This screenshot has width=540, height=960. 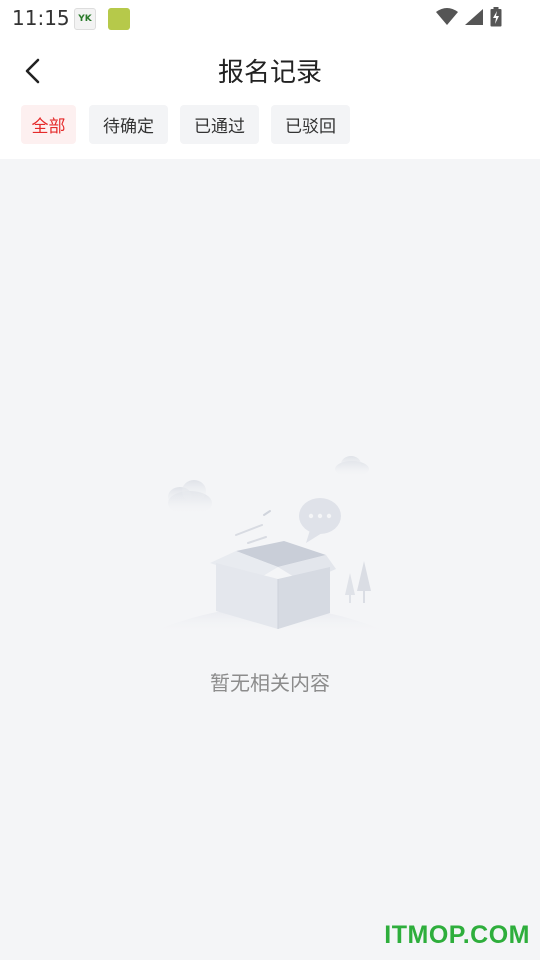 What do you see at coordinates (85, 19) in the screenshot?
I see `yk-app-icon: YK` at bounding box center [85, 19].